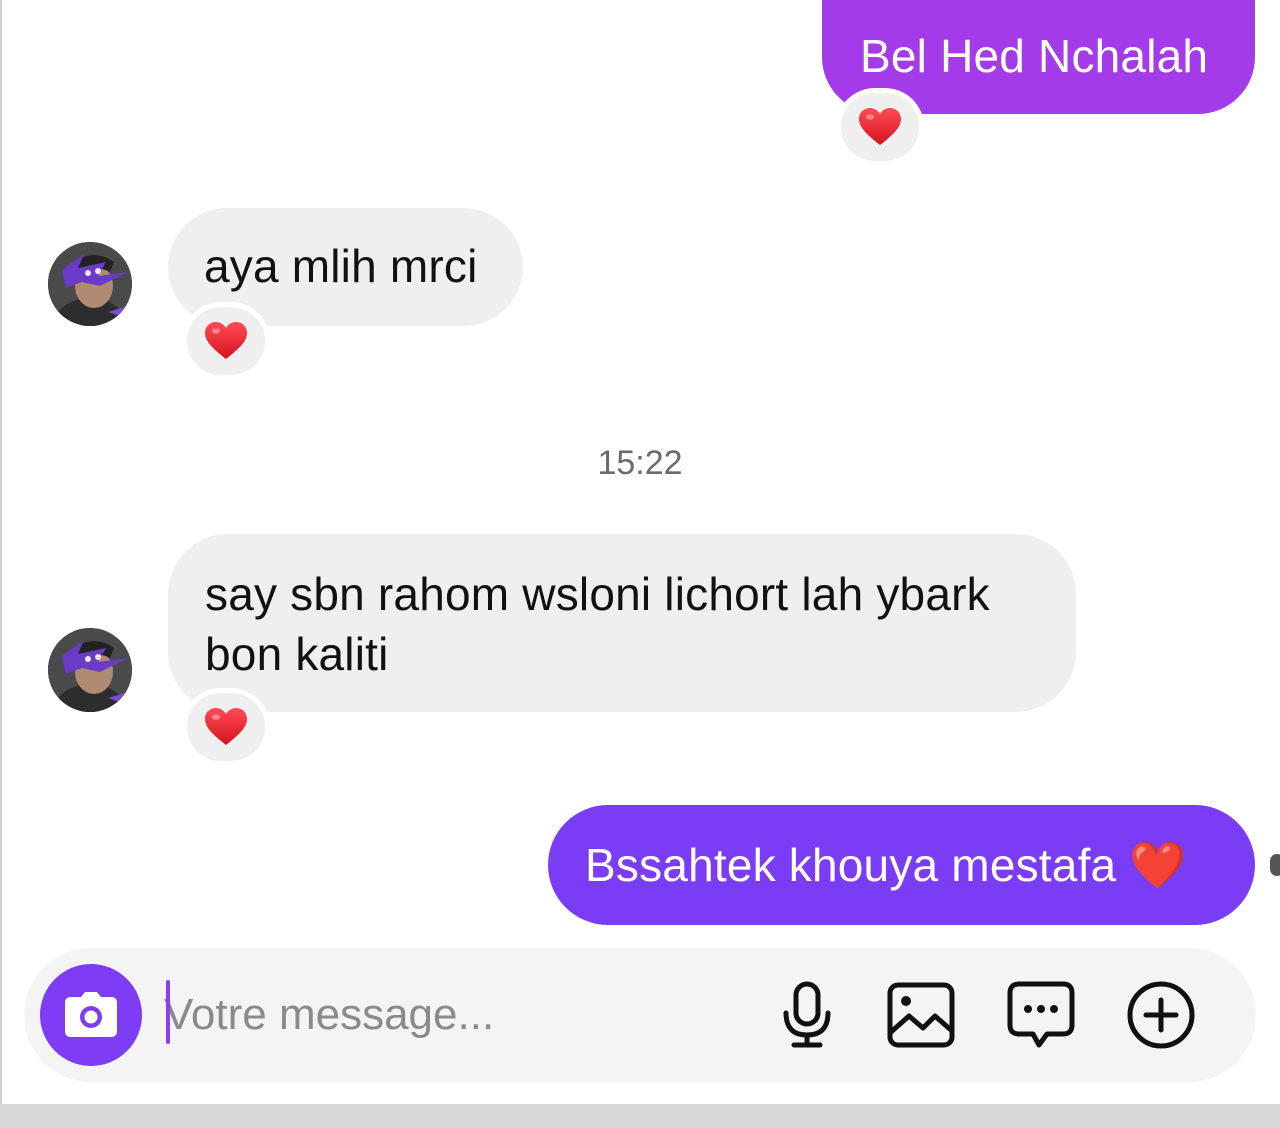  What do you see at coordinates (168, 1012) in the screenshot?
I see `text-caret` at bounding box center [168, 1012].